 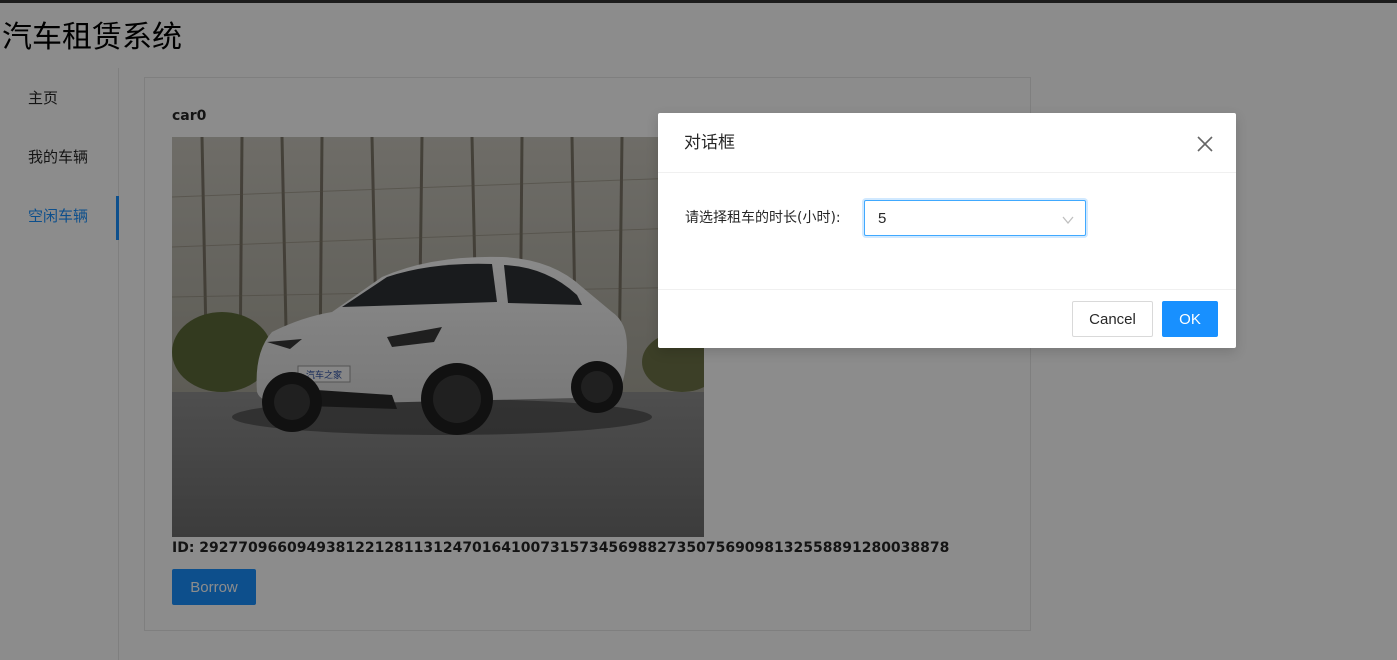 I want to click on rental-duration-select: 5, so click(x=975, y=218).